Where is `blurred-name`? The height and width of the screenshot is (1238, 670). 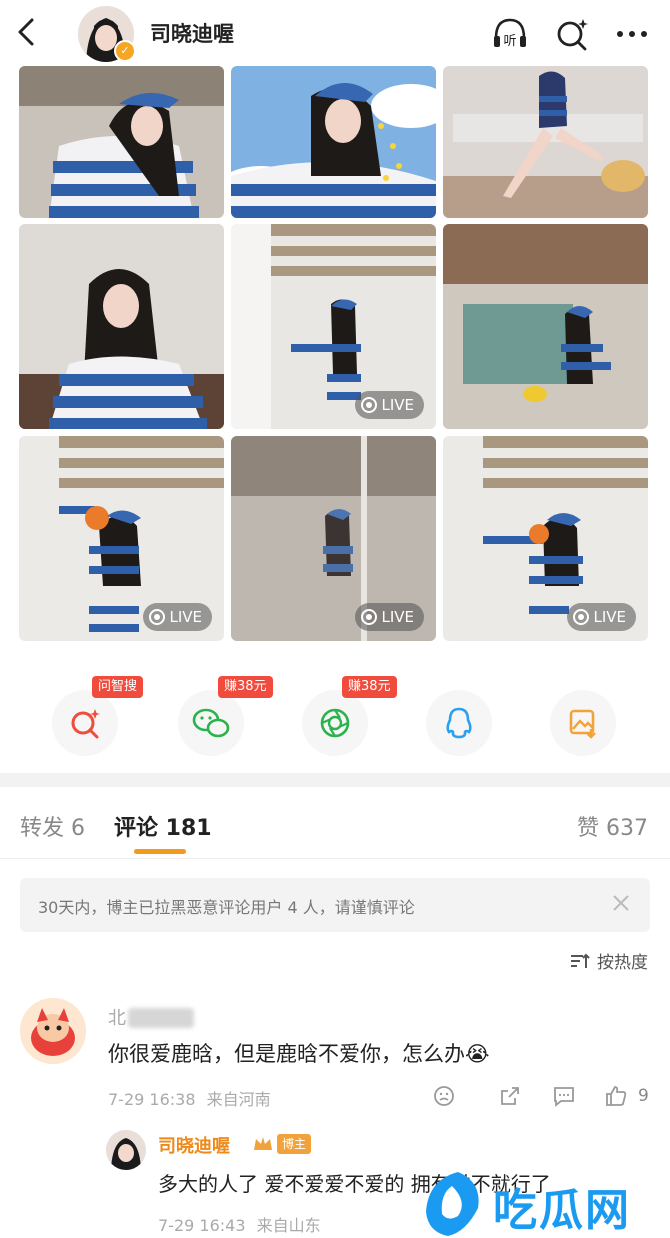
blurred-name is located at coordinates (161, 1018).